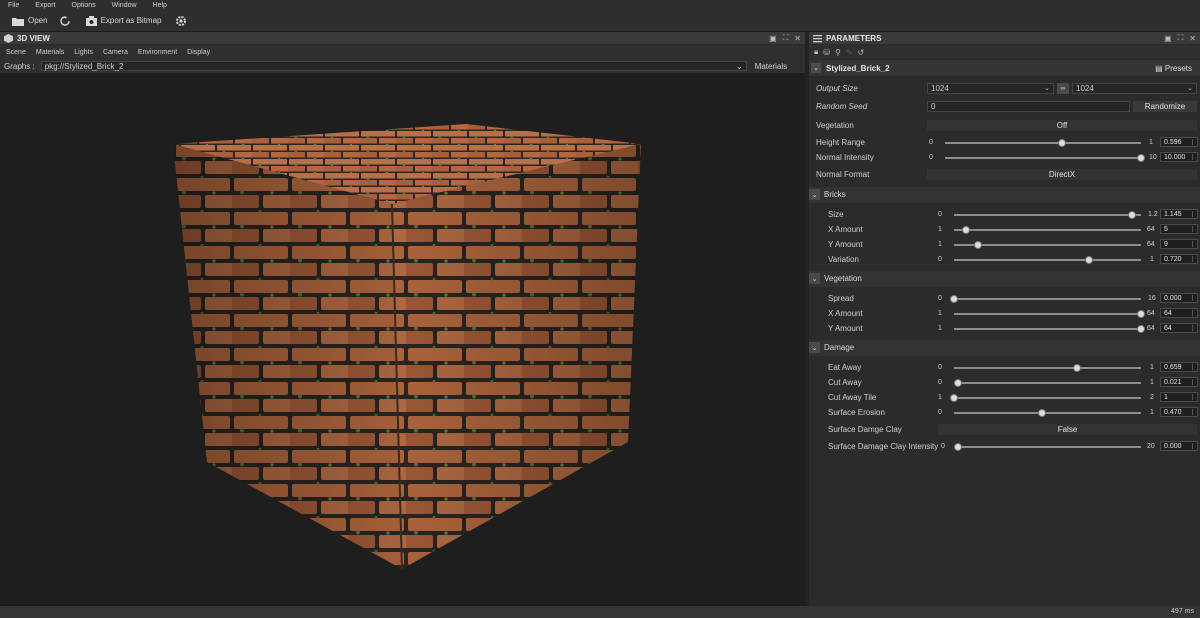 The width and height of the screenshot is (1200, 618). I want to click on view-menu-materials: Materials, so click(50, 52).